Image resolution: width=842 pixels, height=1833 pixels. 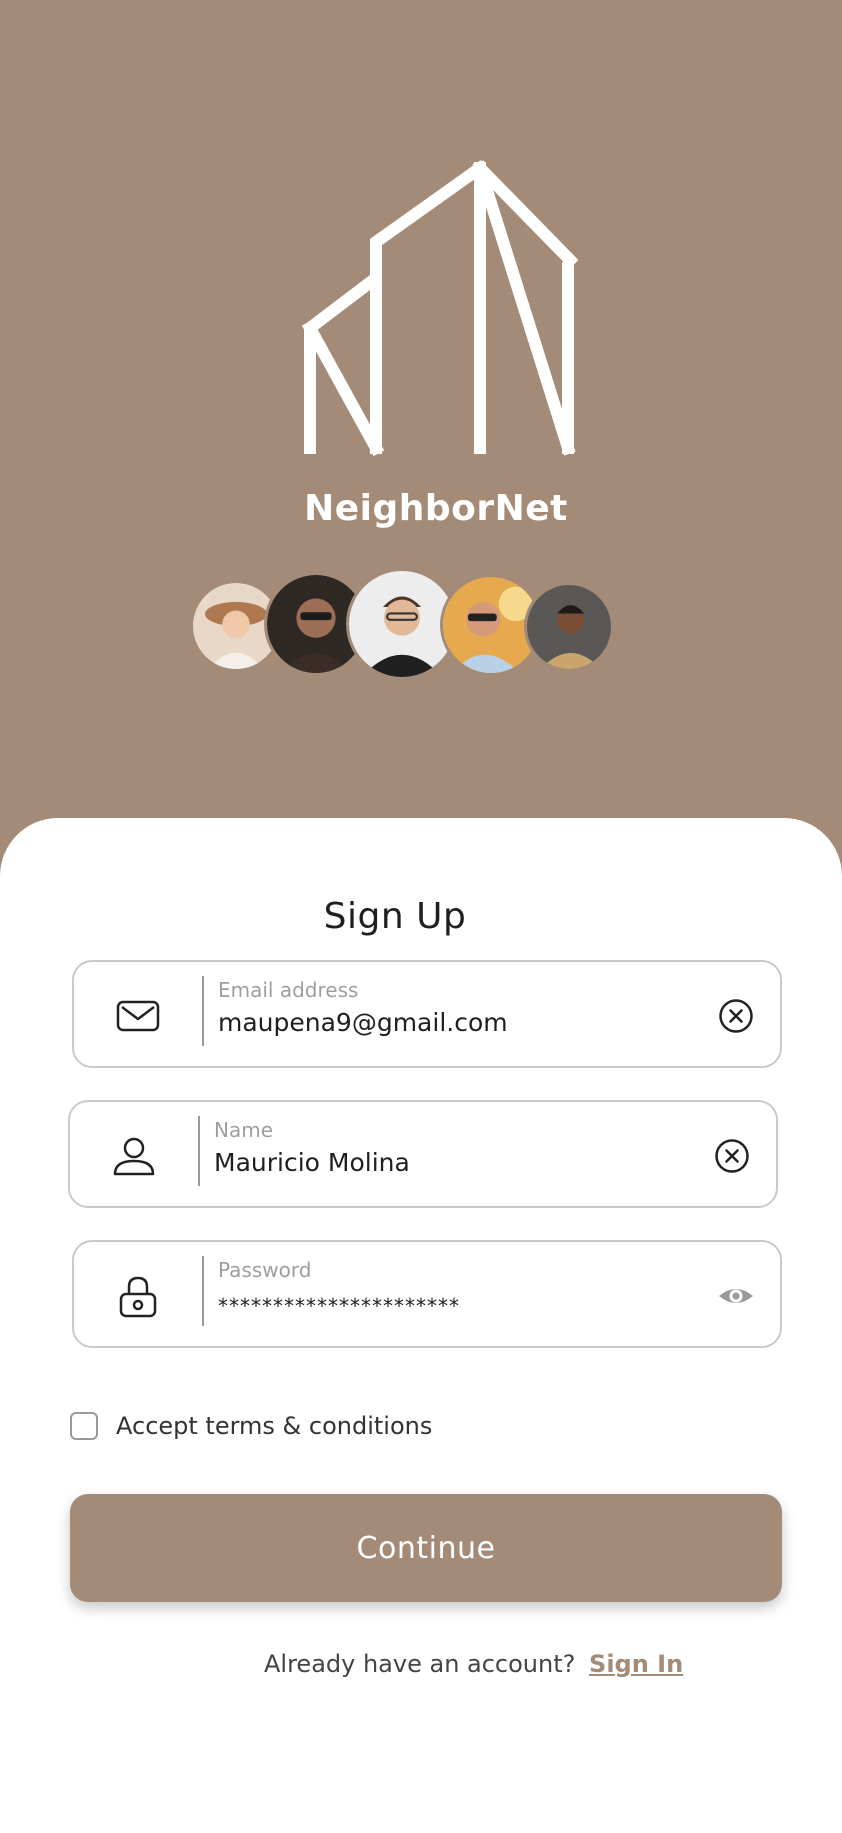 What do you see at coordinates (736, 1296) in the screenshot?
I see `eye-icon` at bounding box center [736, 1296].